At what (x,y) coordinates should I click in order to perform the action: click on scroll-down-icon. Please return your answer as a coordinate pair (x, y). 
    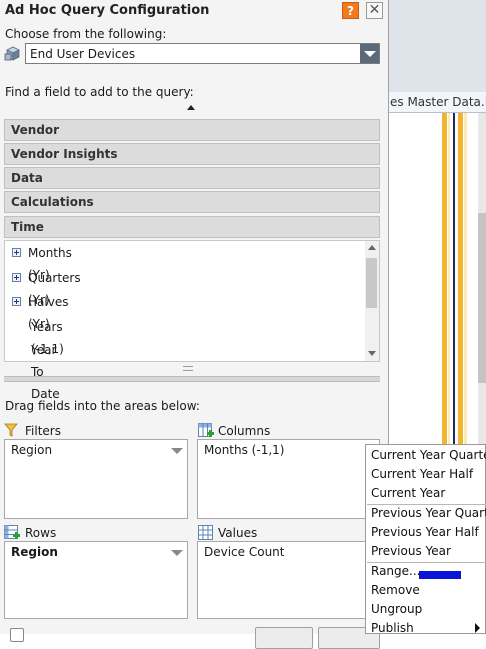
    Looking at the image, I should click on (372, 353).